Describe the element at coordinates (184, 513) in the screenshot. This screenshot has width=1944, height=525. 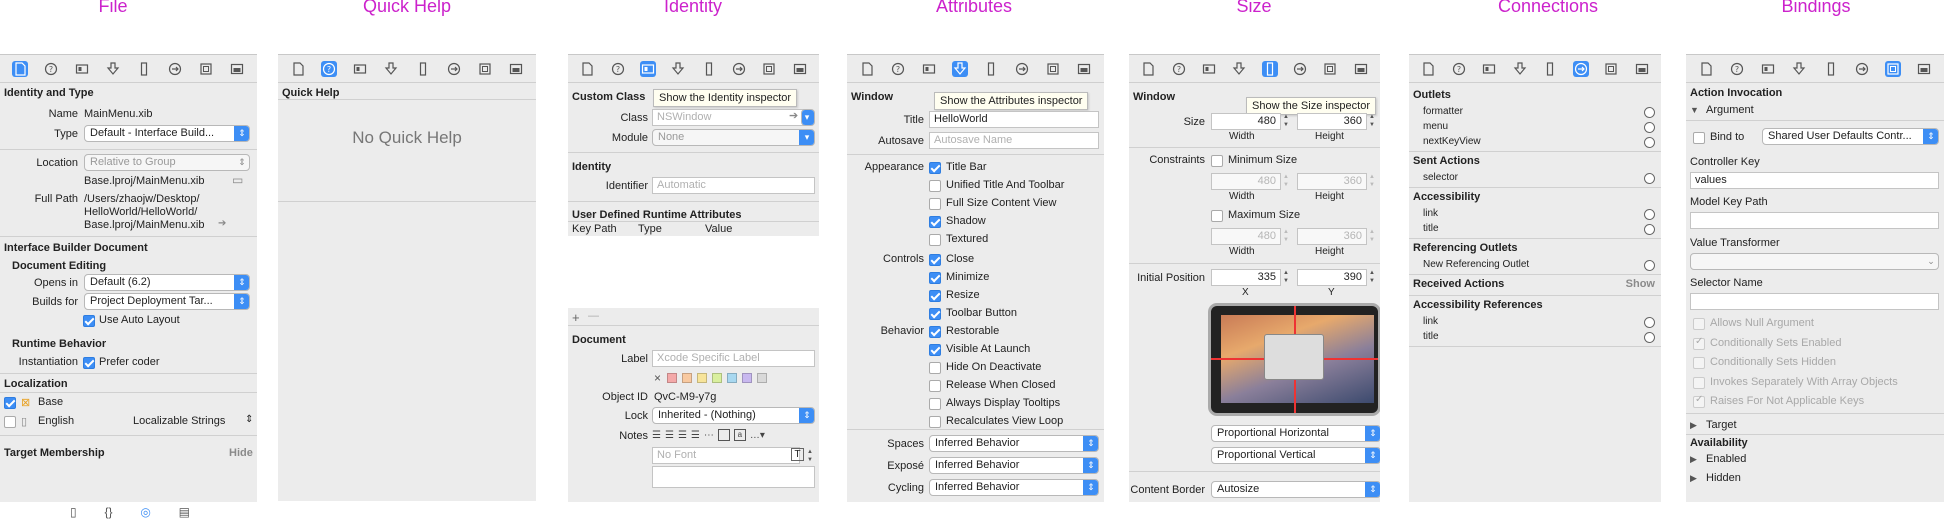
I see `media-library-icon: ▤` at that location.